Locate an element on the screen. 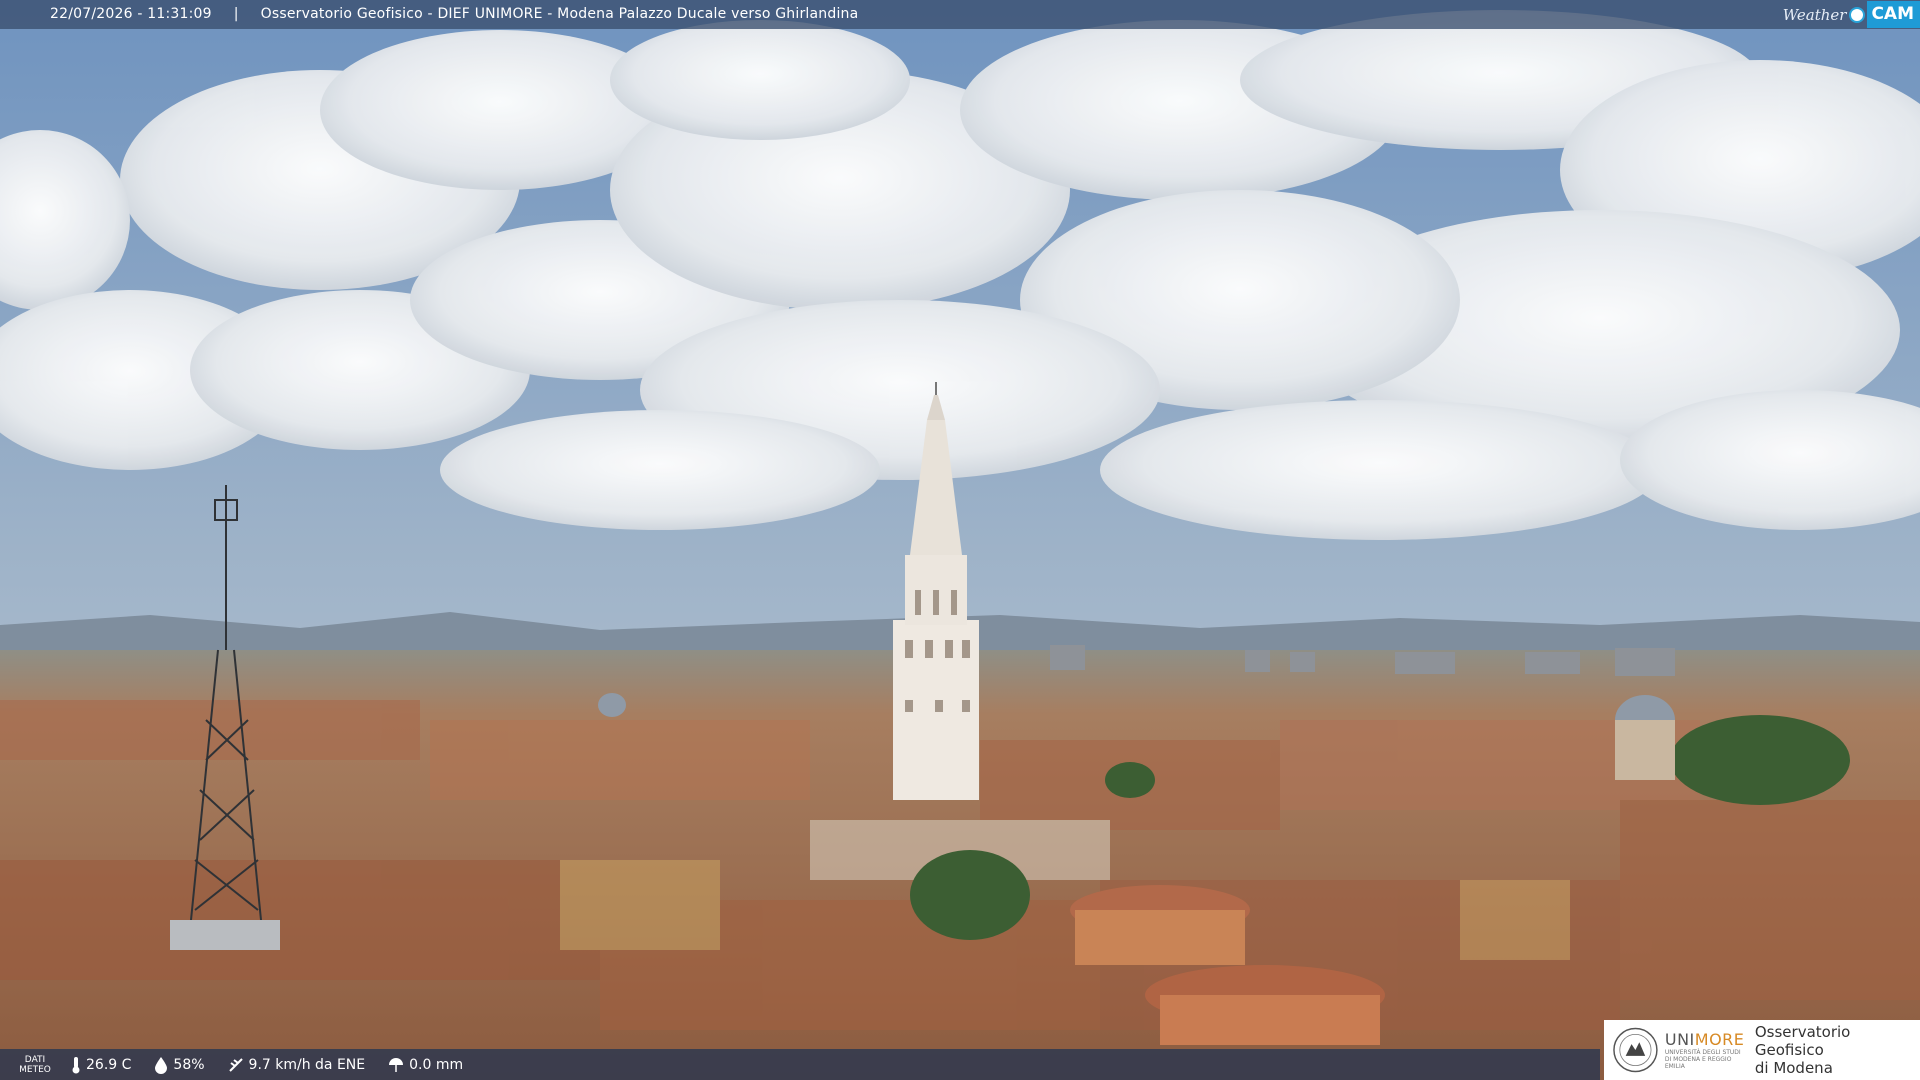  weathercam-logo: Weather CAM is located at coordinates (1851, 14).